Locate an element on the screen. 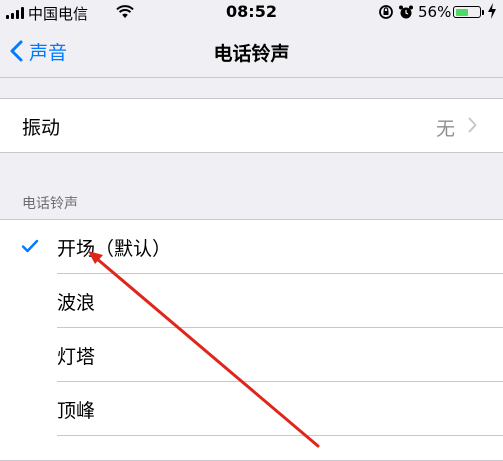  ringtone-label: 顶峰 is located at coordinates (76, 411).